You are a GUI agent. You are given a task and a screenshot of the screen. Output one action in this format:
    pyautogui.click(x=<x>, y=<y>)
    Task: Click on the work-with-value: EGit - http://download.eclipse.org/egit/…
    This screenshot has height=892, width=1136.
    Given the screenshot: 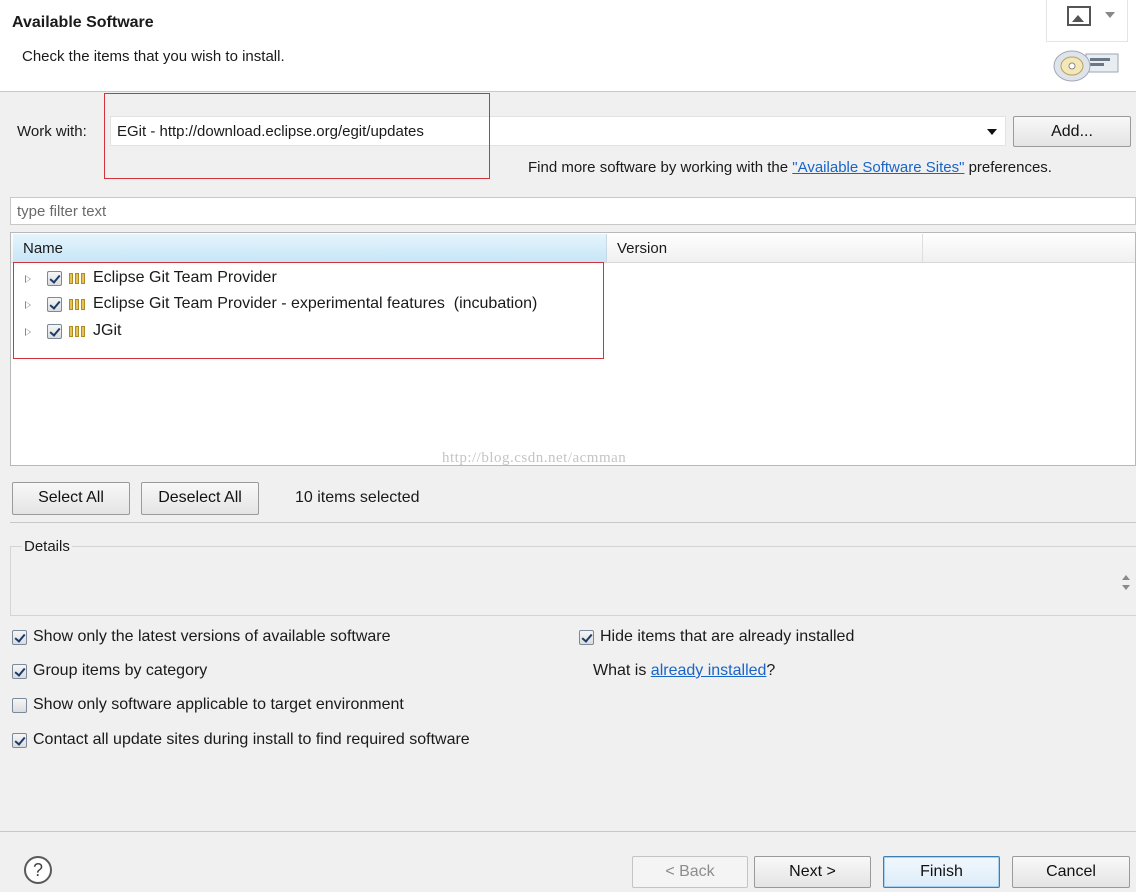 What is the action you would take?
    pyautogui.click(x=270, y=131)
    